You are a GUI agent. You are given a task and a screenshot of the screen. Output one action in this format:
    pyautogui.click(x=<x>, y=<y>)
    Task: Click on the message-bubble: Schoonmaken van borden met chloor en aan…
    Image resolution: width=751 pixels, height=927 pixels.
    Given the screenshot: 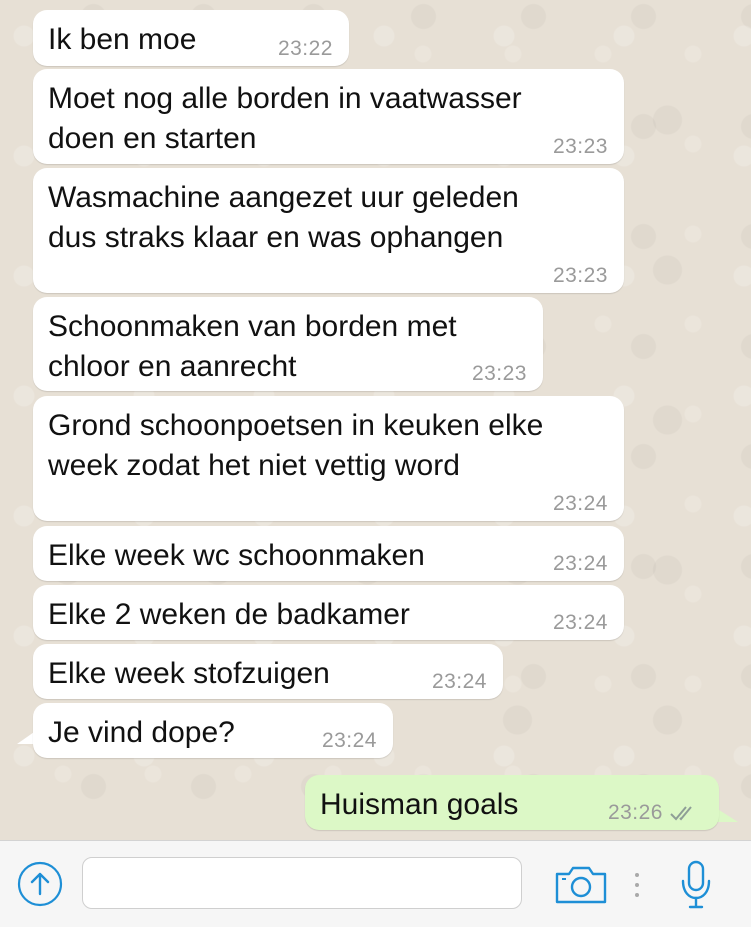 What is the action you would take?
    pyautogui.click(x=288, y=344)
    